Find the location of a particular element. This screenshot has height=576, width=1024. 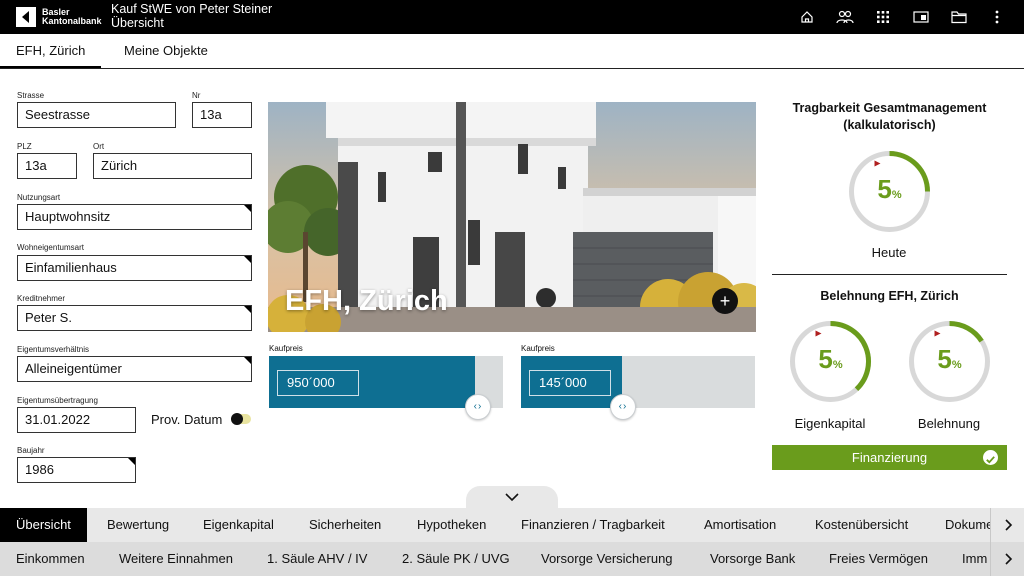

belehnung-gauge: 5% is located at coordinates (949, 361).